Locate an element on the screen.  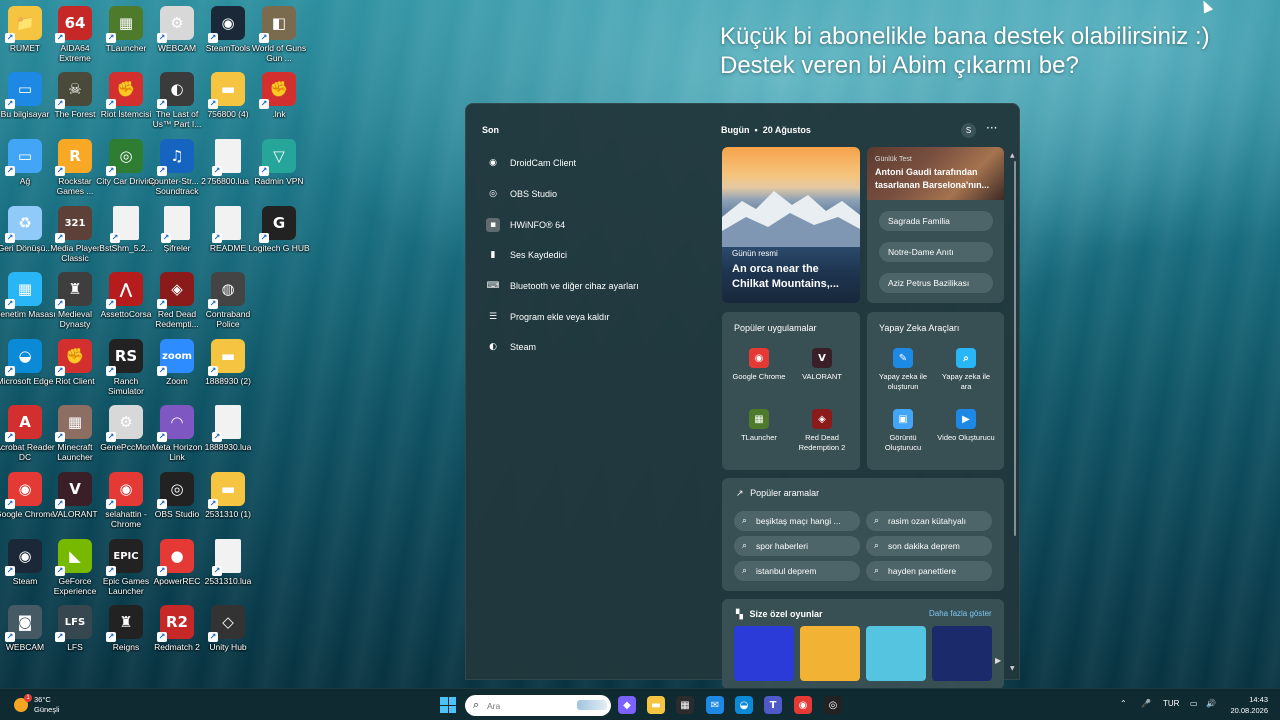
desktop-icon: ◉ ↗ selahattin - Chrome is located at coordinates (126, 504).